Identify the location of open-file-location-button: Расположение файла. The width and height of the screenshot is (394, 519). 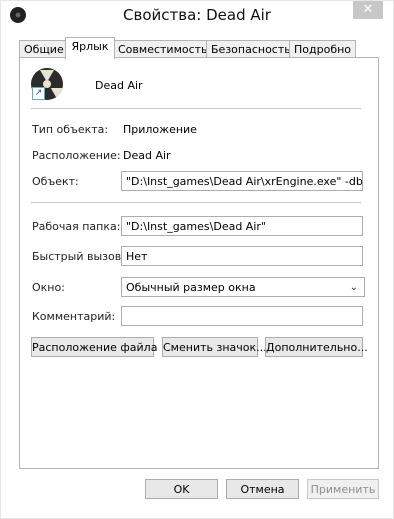
(94, 347).